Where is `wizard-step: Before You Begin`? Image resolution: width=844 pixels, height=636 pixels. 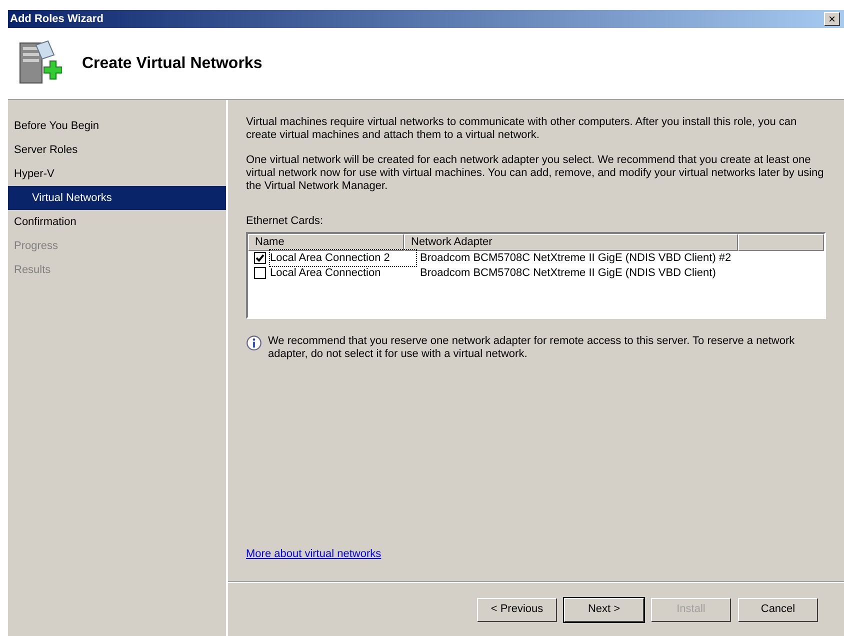
wizard-step: Before You Begin is located at coordinates (117, 126).